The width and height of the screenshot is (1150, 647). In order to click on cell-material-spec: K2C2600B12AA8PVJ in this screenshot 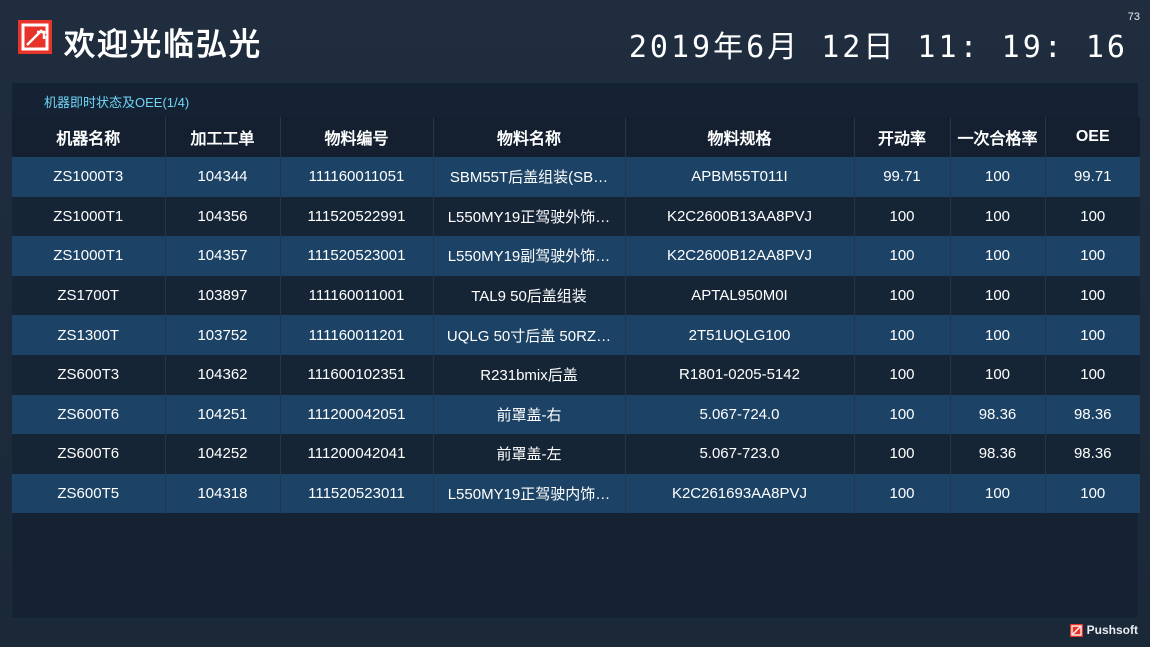, I will do `click(740, 256)`.